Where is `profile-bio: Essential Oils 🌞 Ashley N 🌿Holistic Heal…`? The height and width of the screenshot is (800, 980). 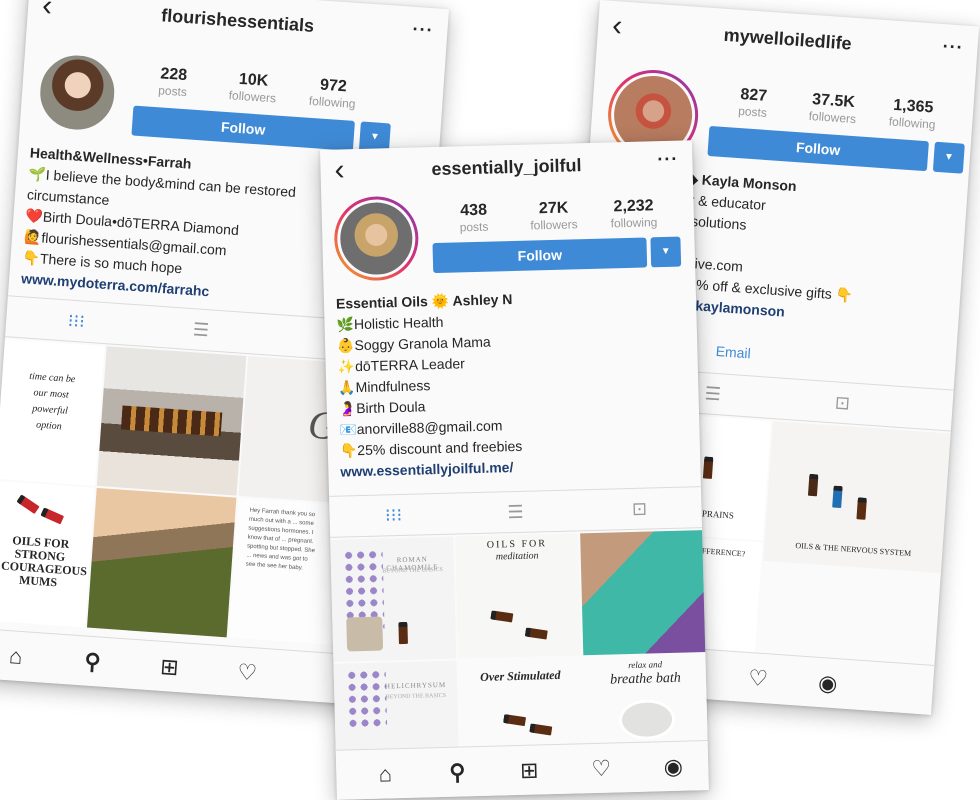 profile-bio: Essential Oils 🌞 Ashley N 🌿Holistic Heal… is located at coordinates (429, 386).